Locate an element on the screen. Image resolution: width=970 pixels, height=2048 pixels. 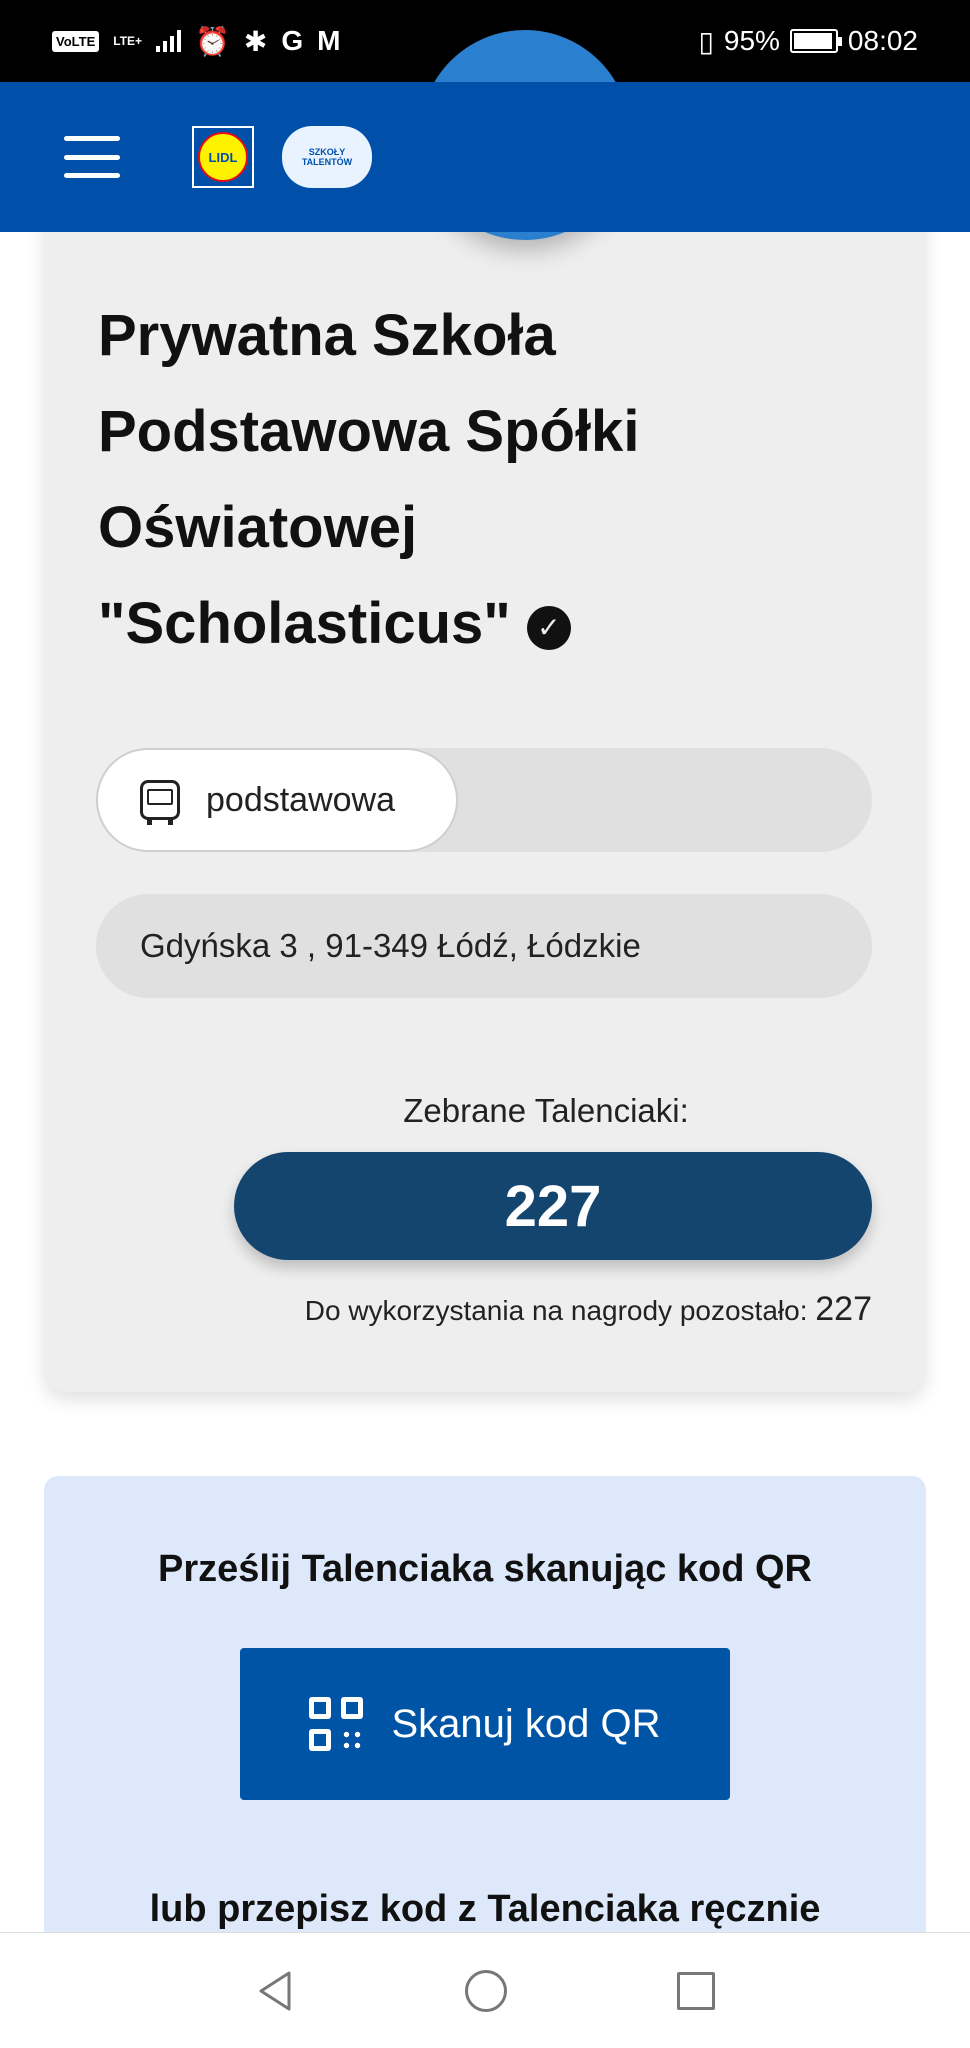
bus-icon is located at coordinates (160, 802).